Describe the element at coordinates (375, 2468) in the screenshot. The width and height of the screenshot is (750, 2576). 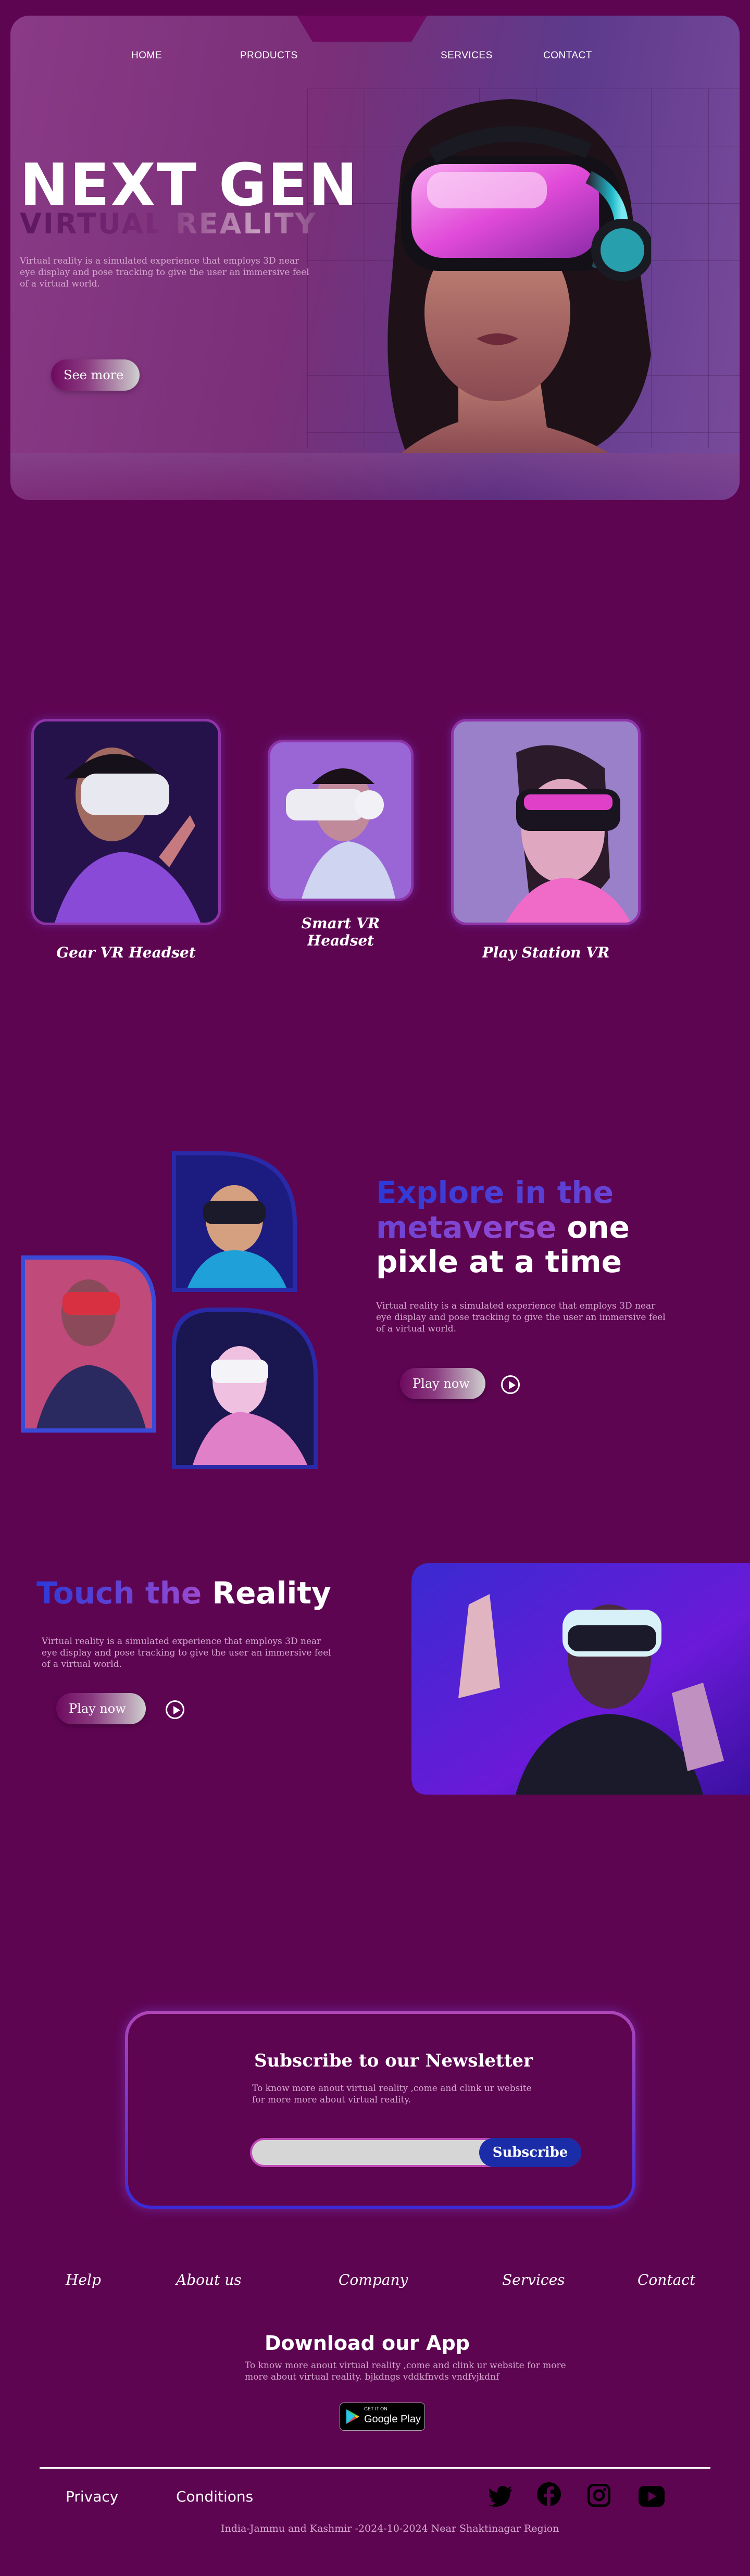
I see `footer-divider` at that location.